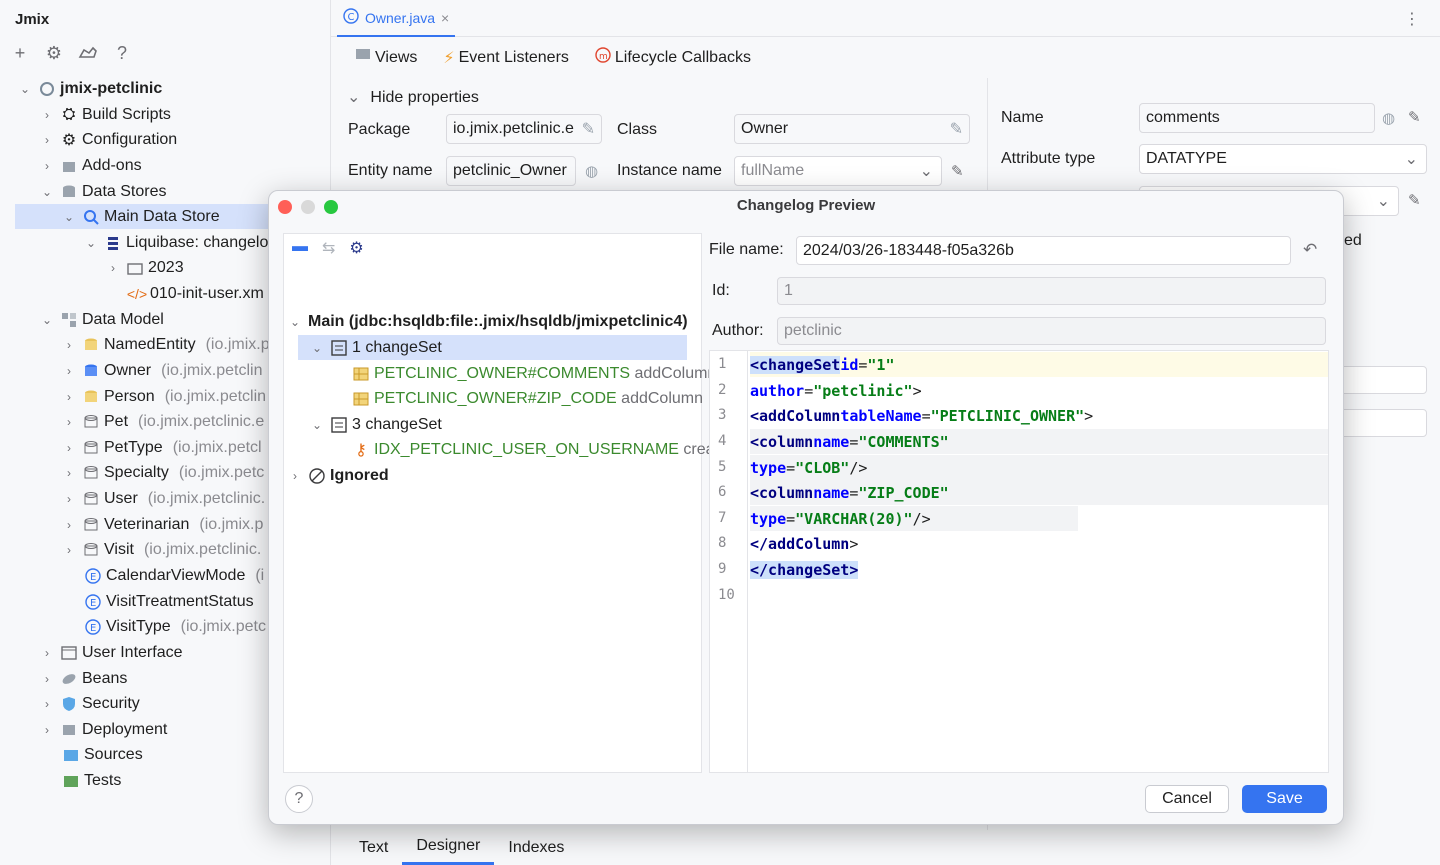  I want to click on tab-owner-java: C Owner.java ×, so click(396, 18).